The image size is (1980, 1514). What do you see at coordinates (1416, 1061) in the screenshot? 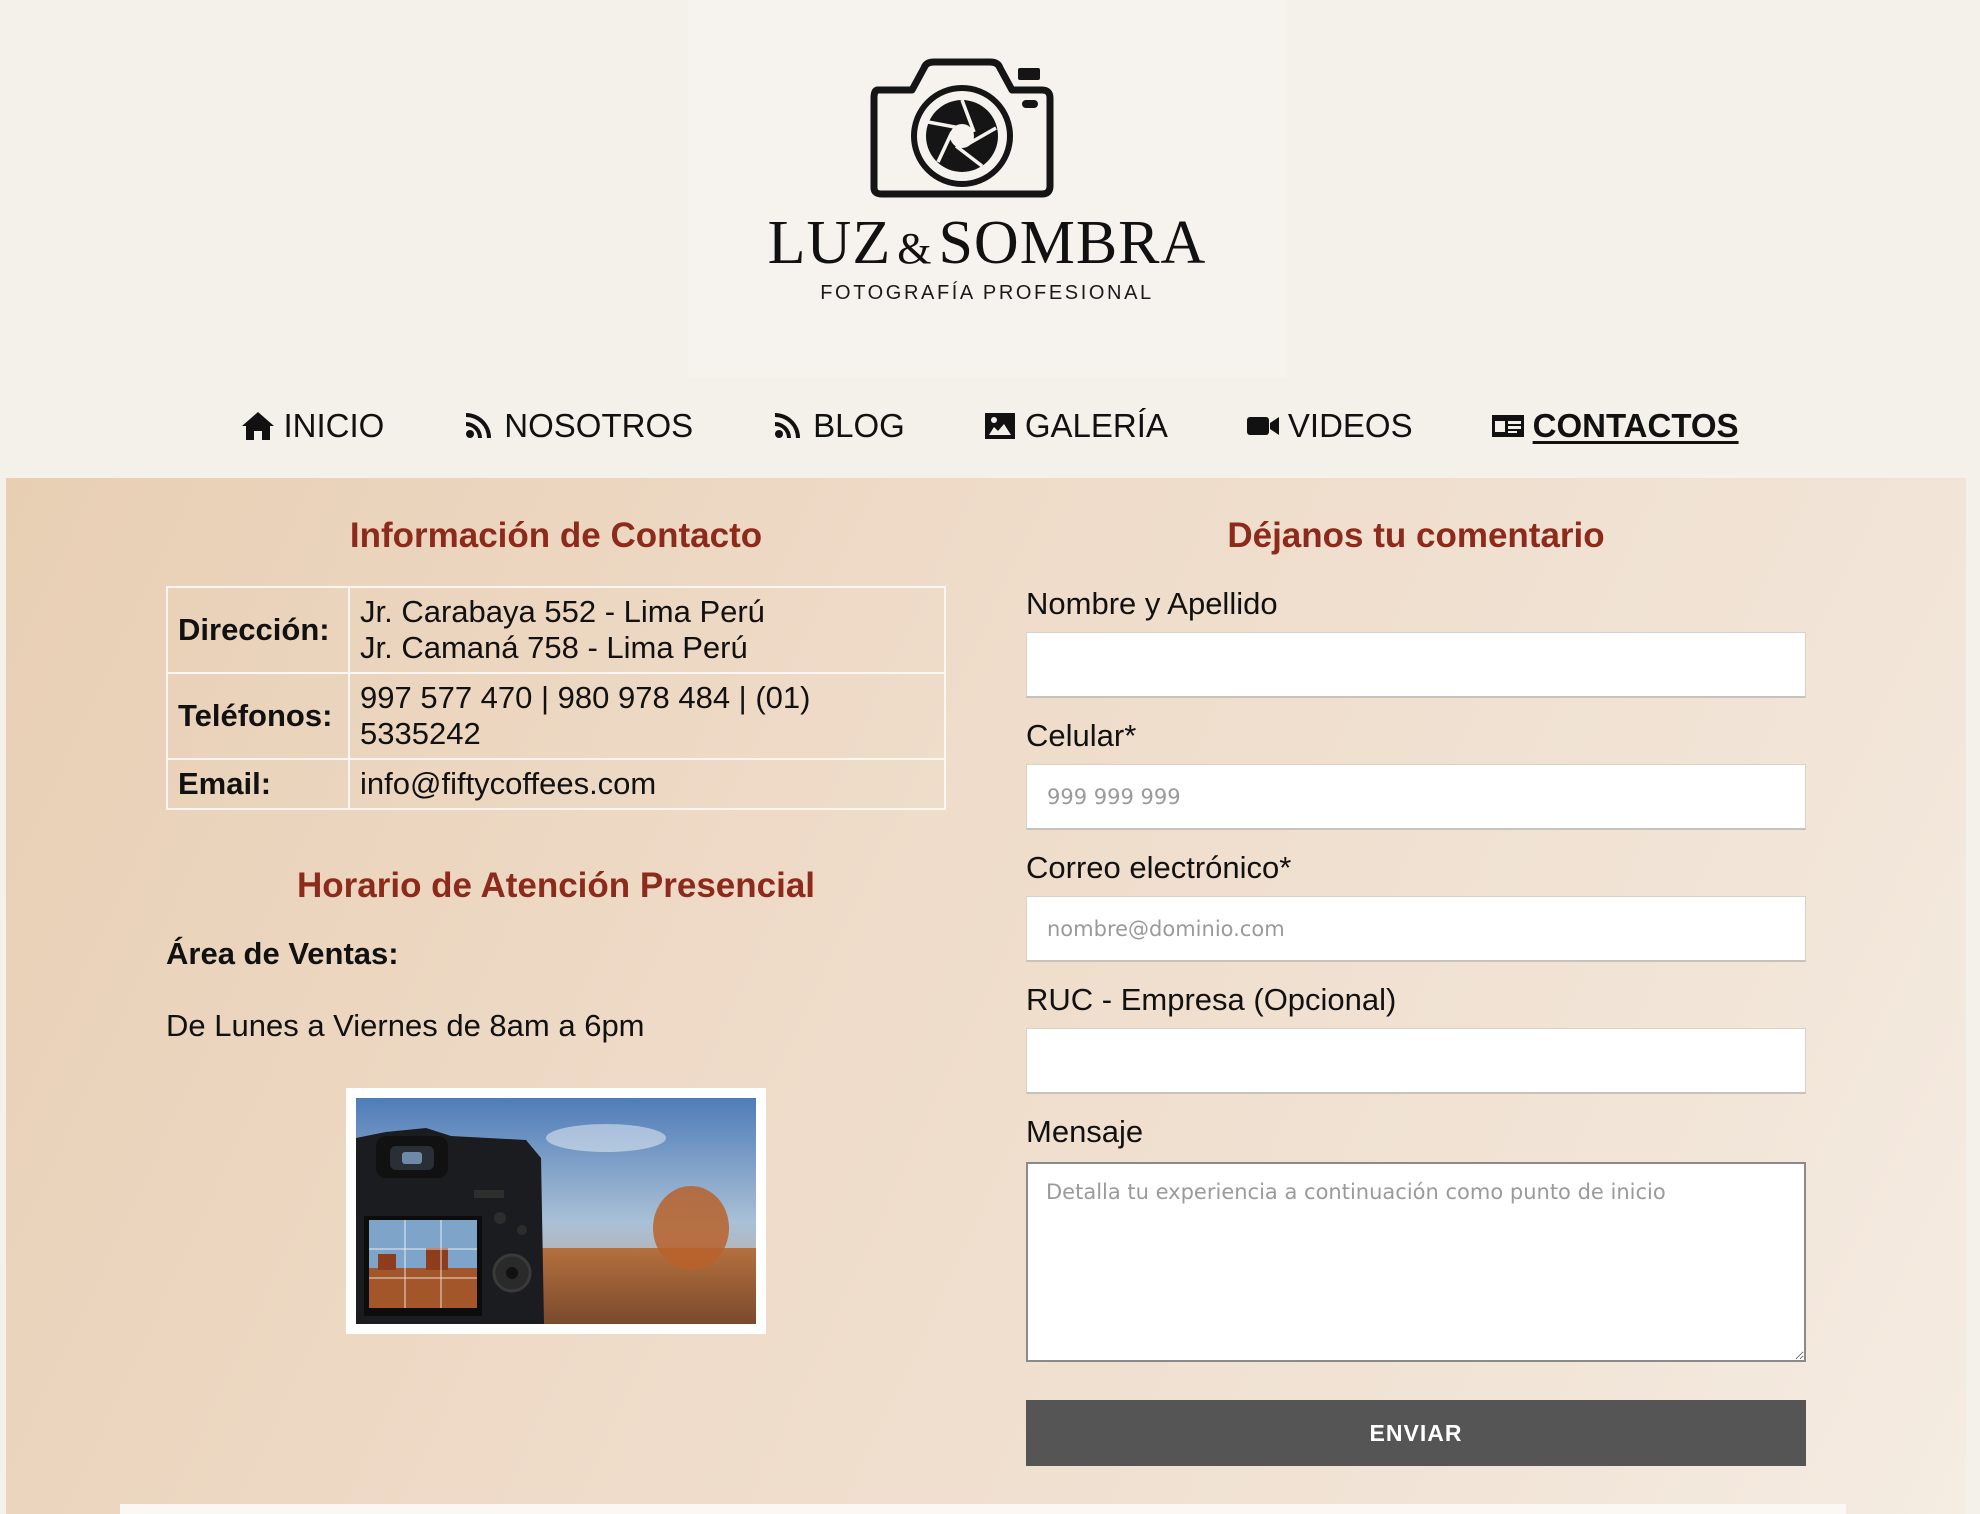
I see `ruc-input` at bounding box center [1416, 1061].